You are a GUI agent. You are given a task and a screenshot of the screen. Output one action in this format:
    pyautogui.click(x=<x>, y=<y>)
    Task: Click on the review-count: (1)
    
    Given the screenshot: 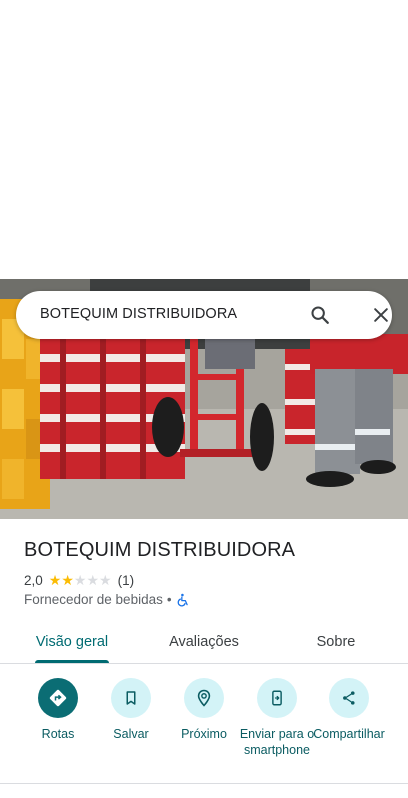 What is the action you would take?
    pyautogui.click(x=126, y=580)
    